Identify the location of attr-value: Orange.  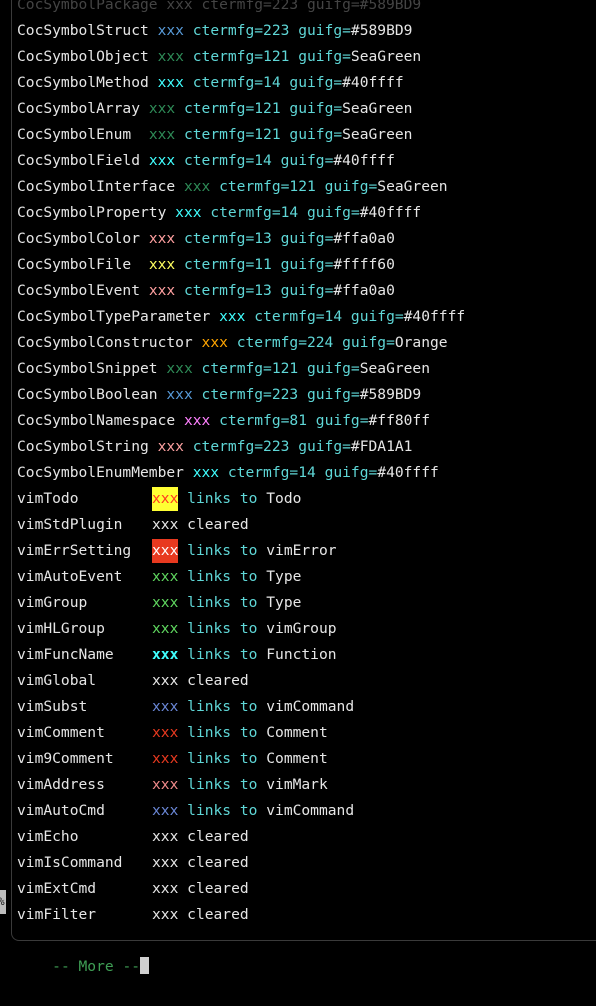
(421, 342).